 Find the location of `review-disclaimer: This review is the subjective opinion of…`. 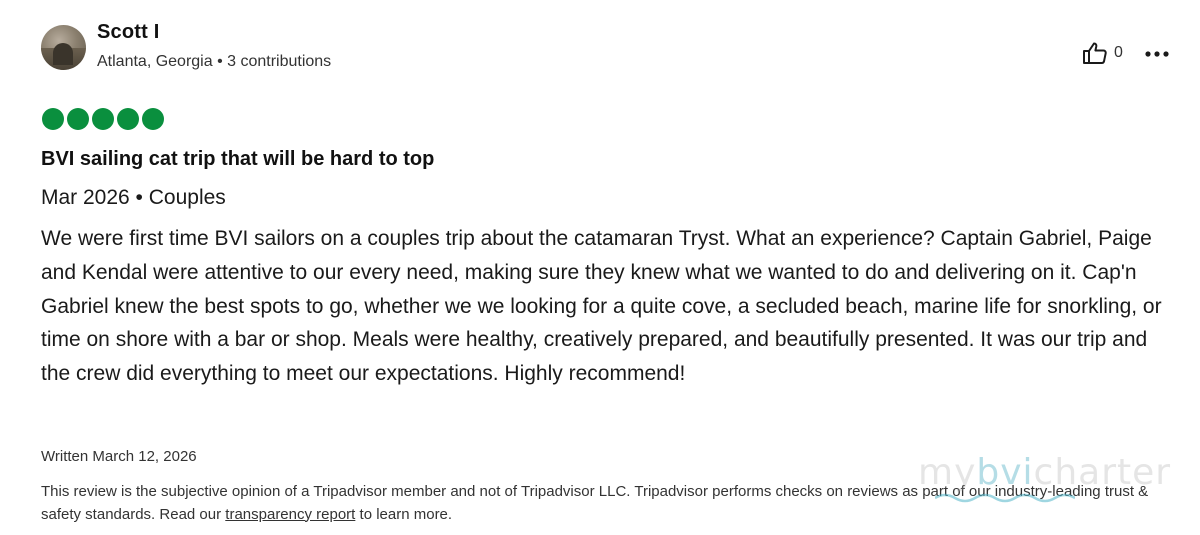

review-disclaimer: This review is the subjective opinion of… is located at coordinates (606, 503).